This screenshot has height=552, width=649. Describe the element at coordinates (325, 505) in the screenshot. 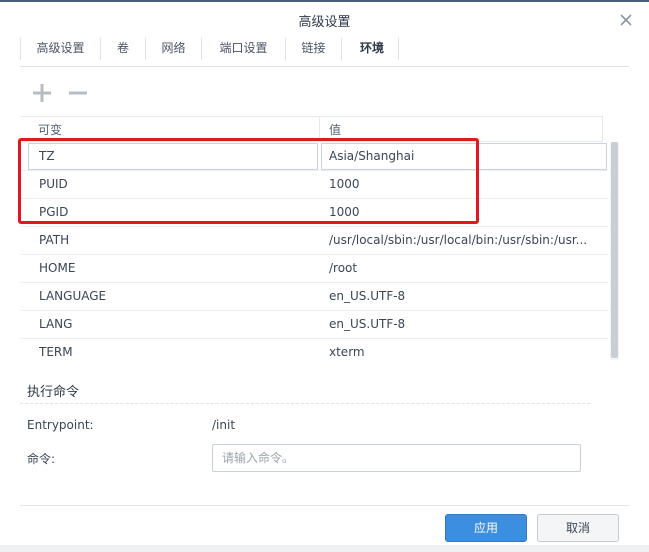

I see `footer-divider` at that location.